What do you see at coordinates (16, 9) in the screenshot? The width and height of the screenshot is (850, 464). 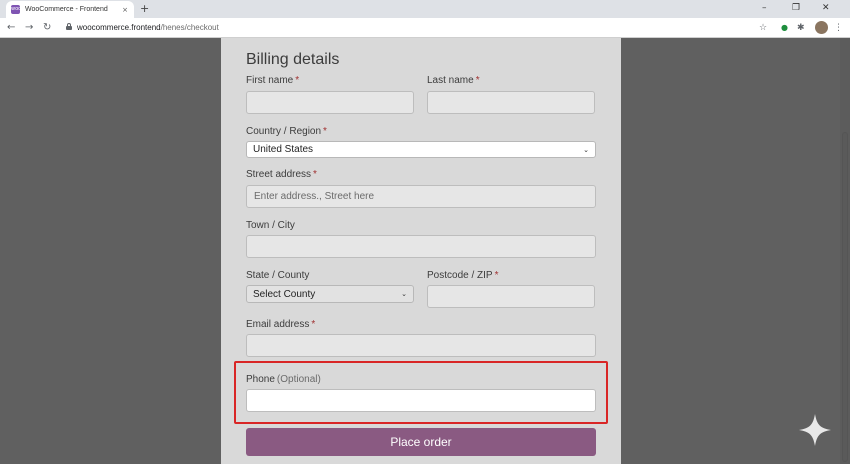 I see `woocommerce-favicon-icon: woo` at bounding box center [16, 9].